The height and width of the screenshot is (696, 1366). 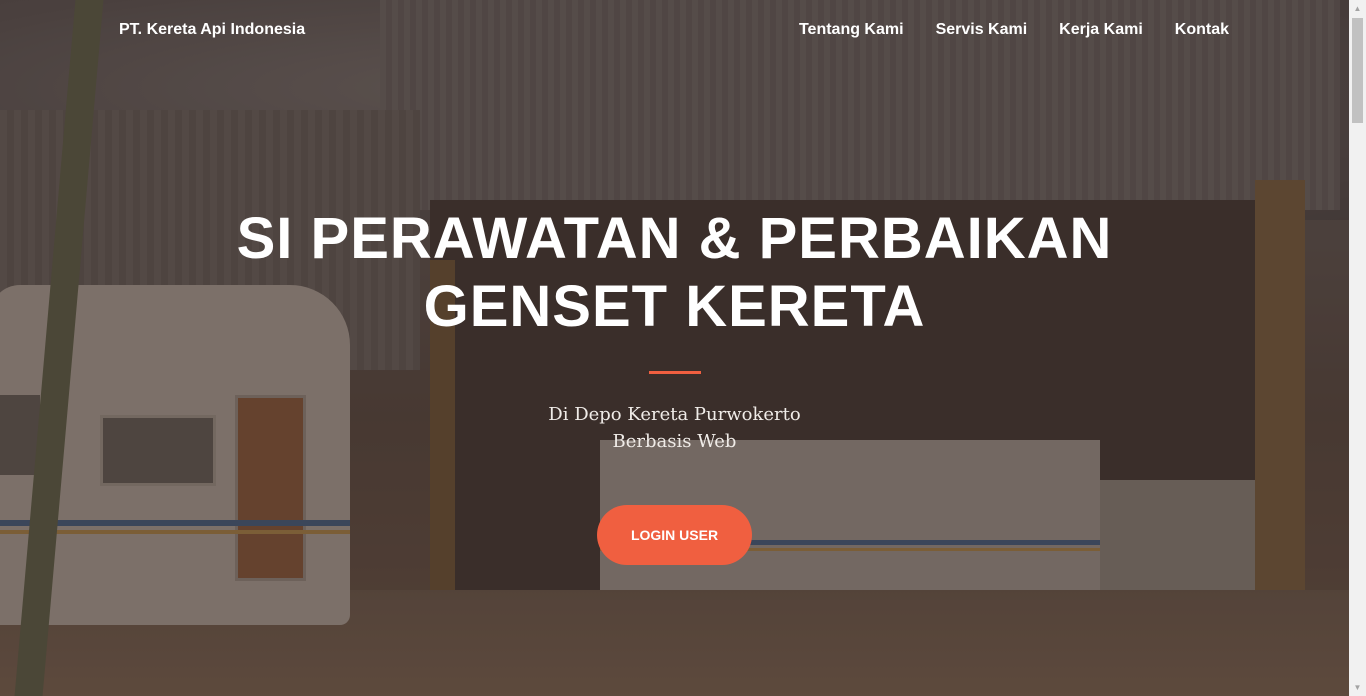 What do you see at coordinates (674, 306) in the screenshot?
I see `hero-title-line2: GENSET KERETA` at bounding box center [674, 306].